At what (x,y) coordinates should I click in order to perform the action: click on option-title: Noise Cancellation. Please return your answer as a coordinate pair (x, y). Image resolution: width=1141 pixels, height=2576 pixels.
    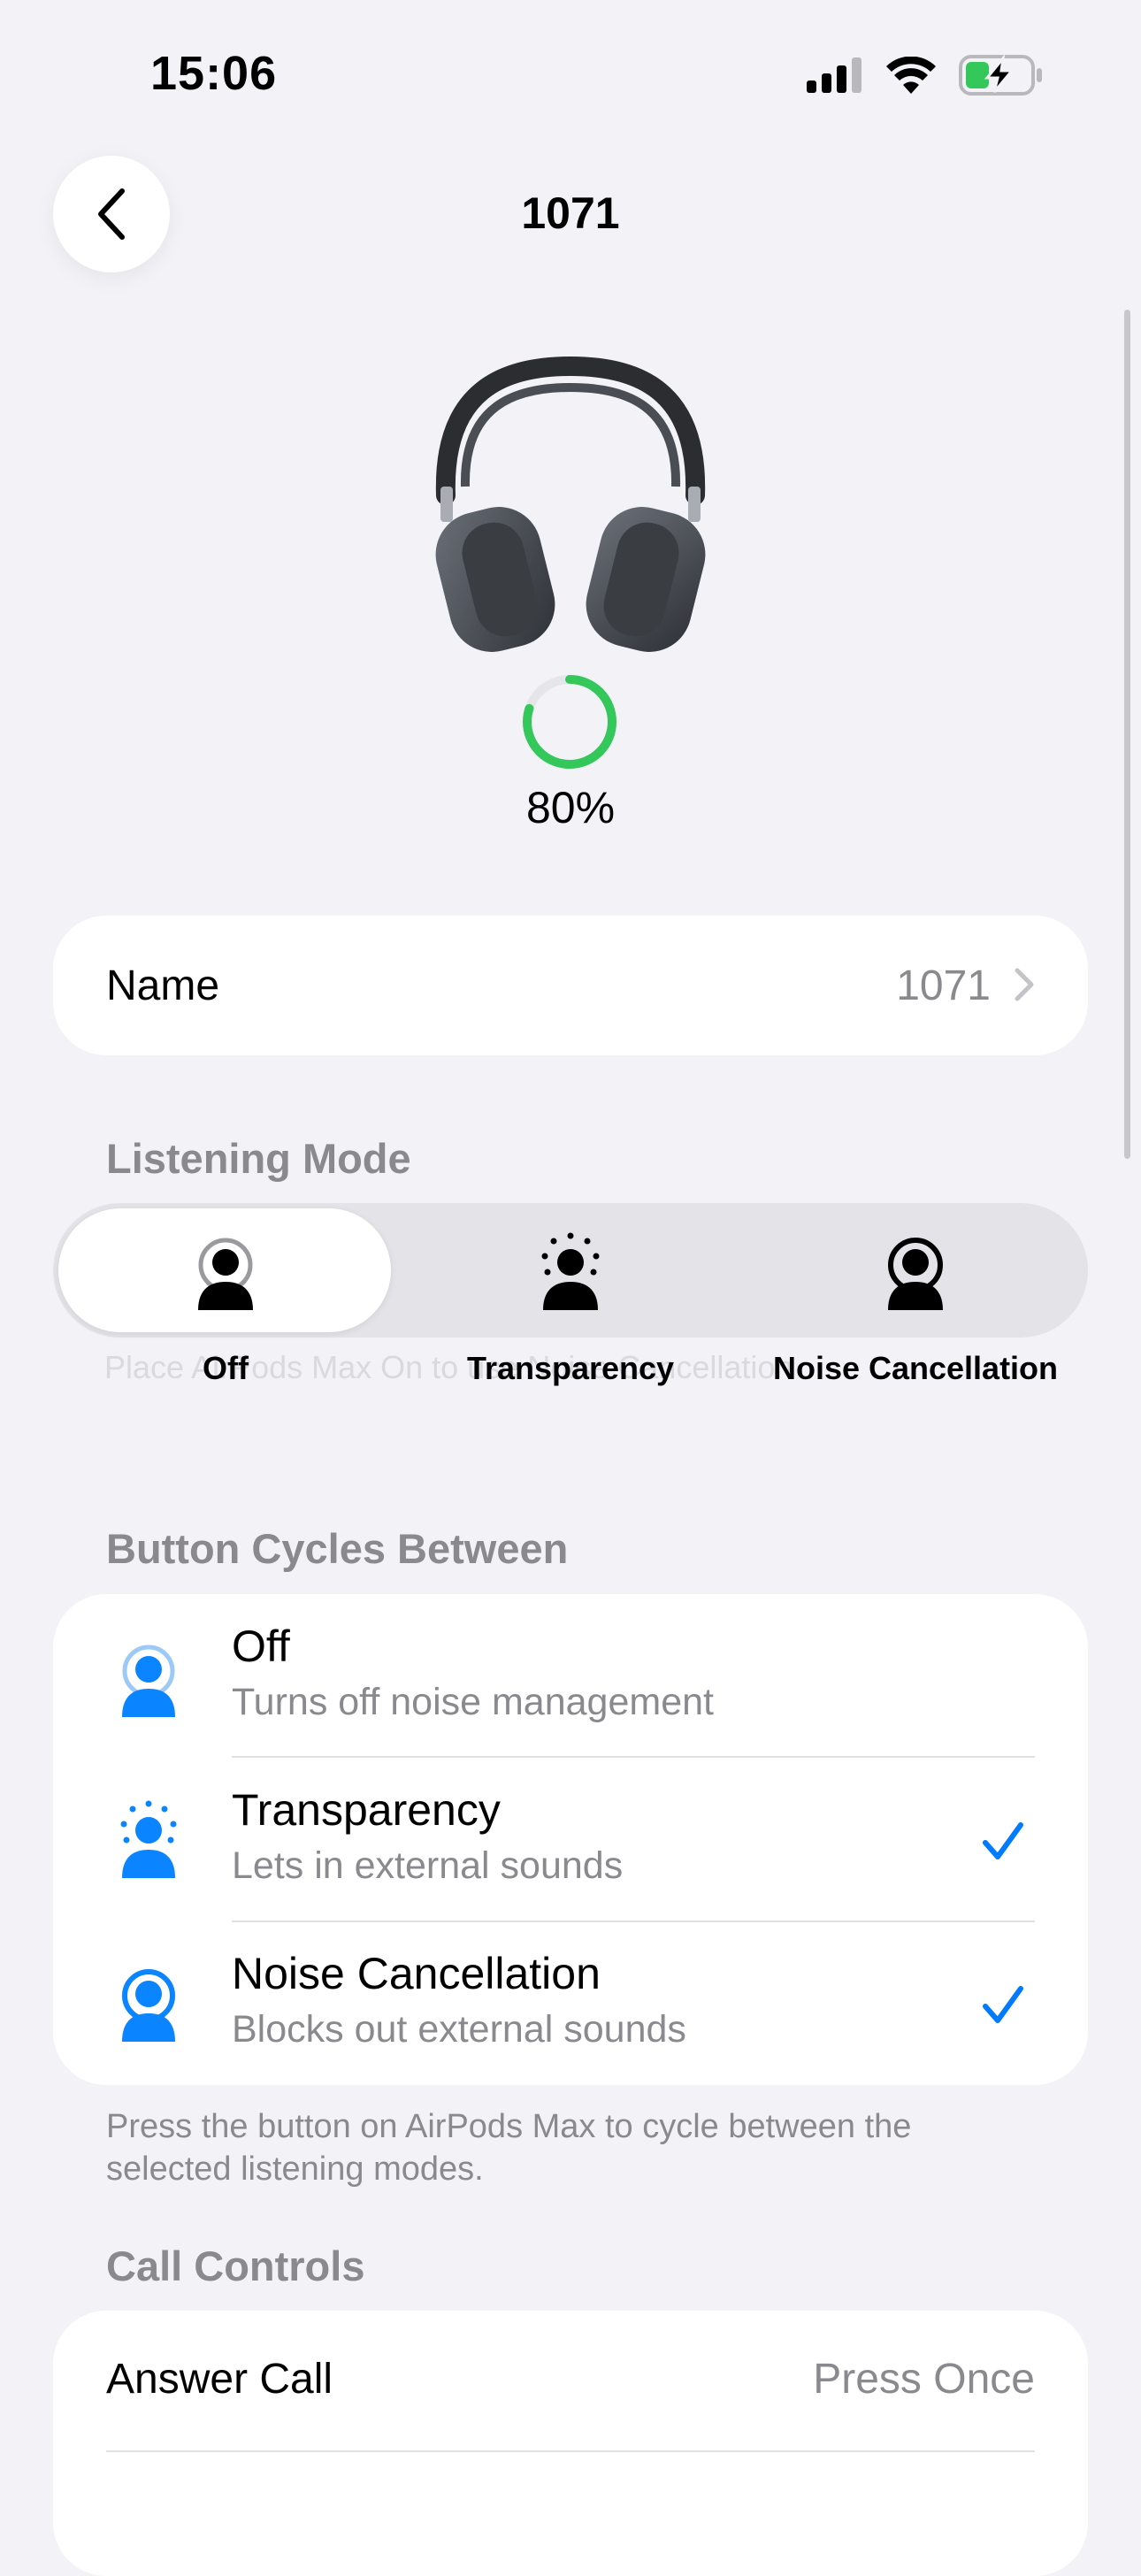
    Looking at the image, I should click on (416, 1973).